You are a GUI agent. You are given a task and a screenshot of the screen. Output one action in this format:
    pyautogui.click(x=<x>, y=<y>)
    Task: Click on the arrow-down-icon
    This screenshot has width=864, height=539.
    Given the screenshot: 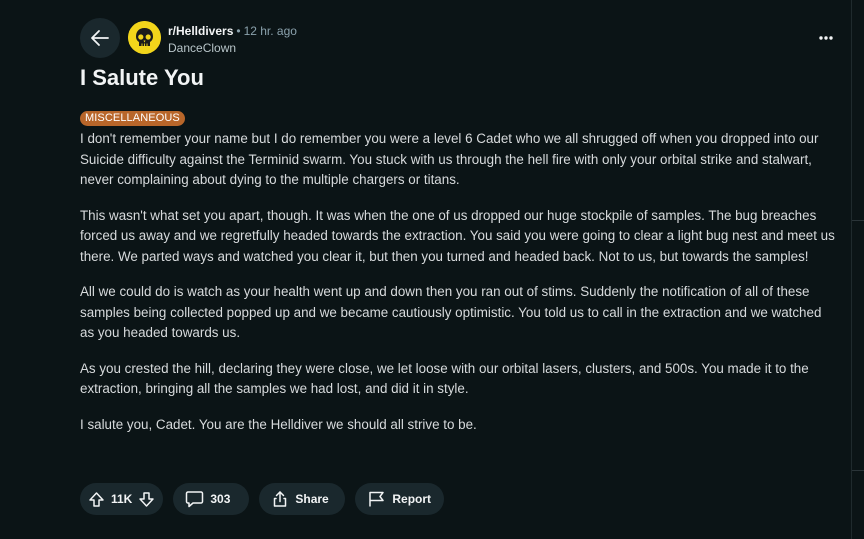 What is the action you would take?
    pyautogui.click(x=146, y=499)
    